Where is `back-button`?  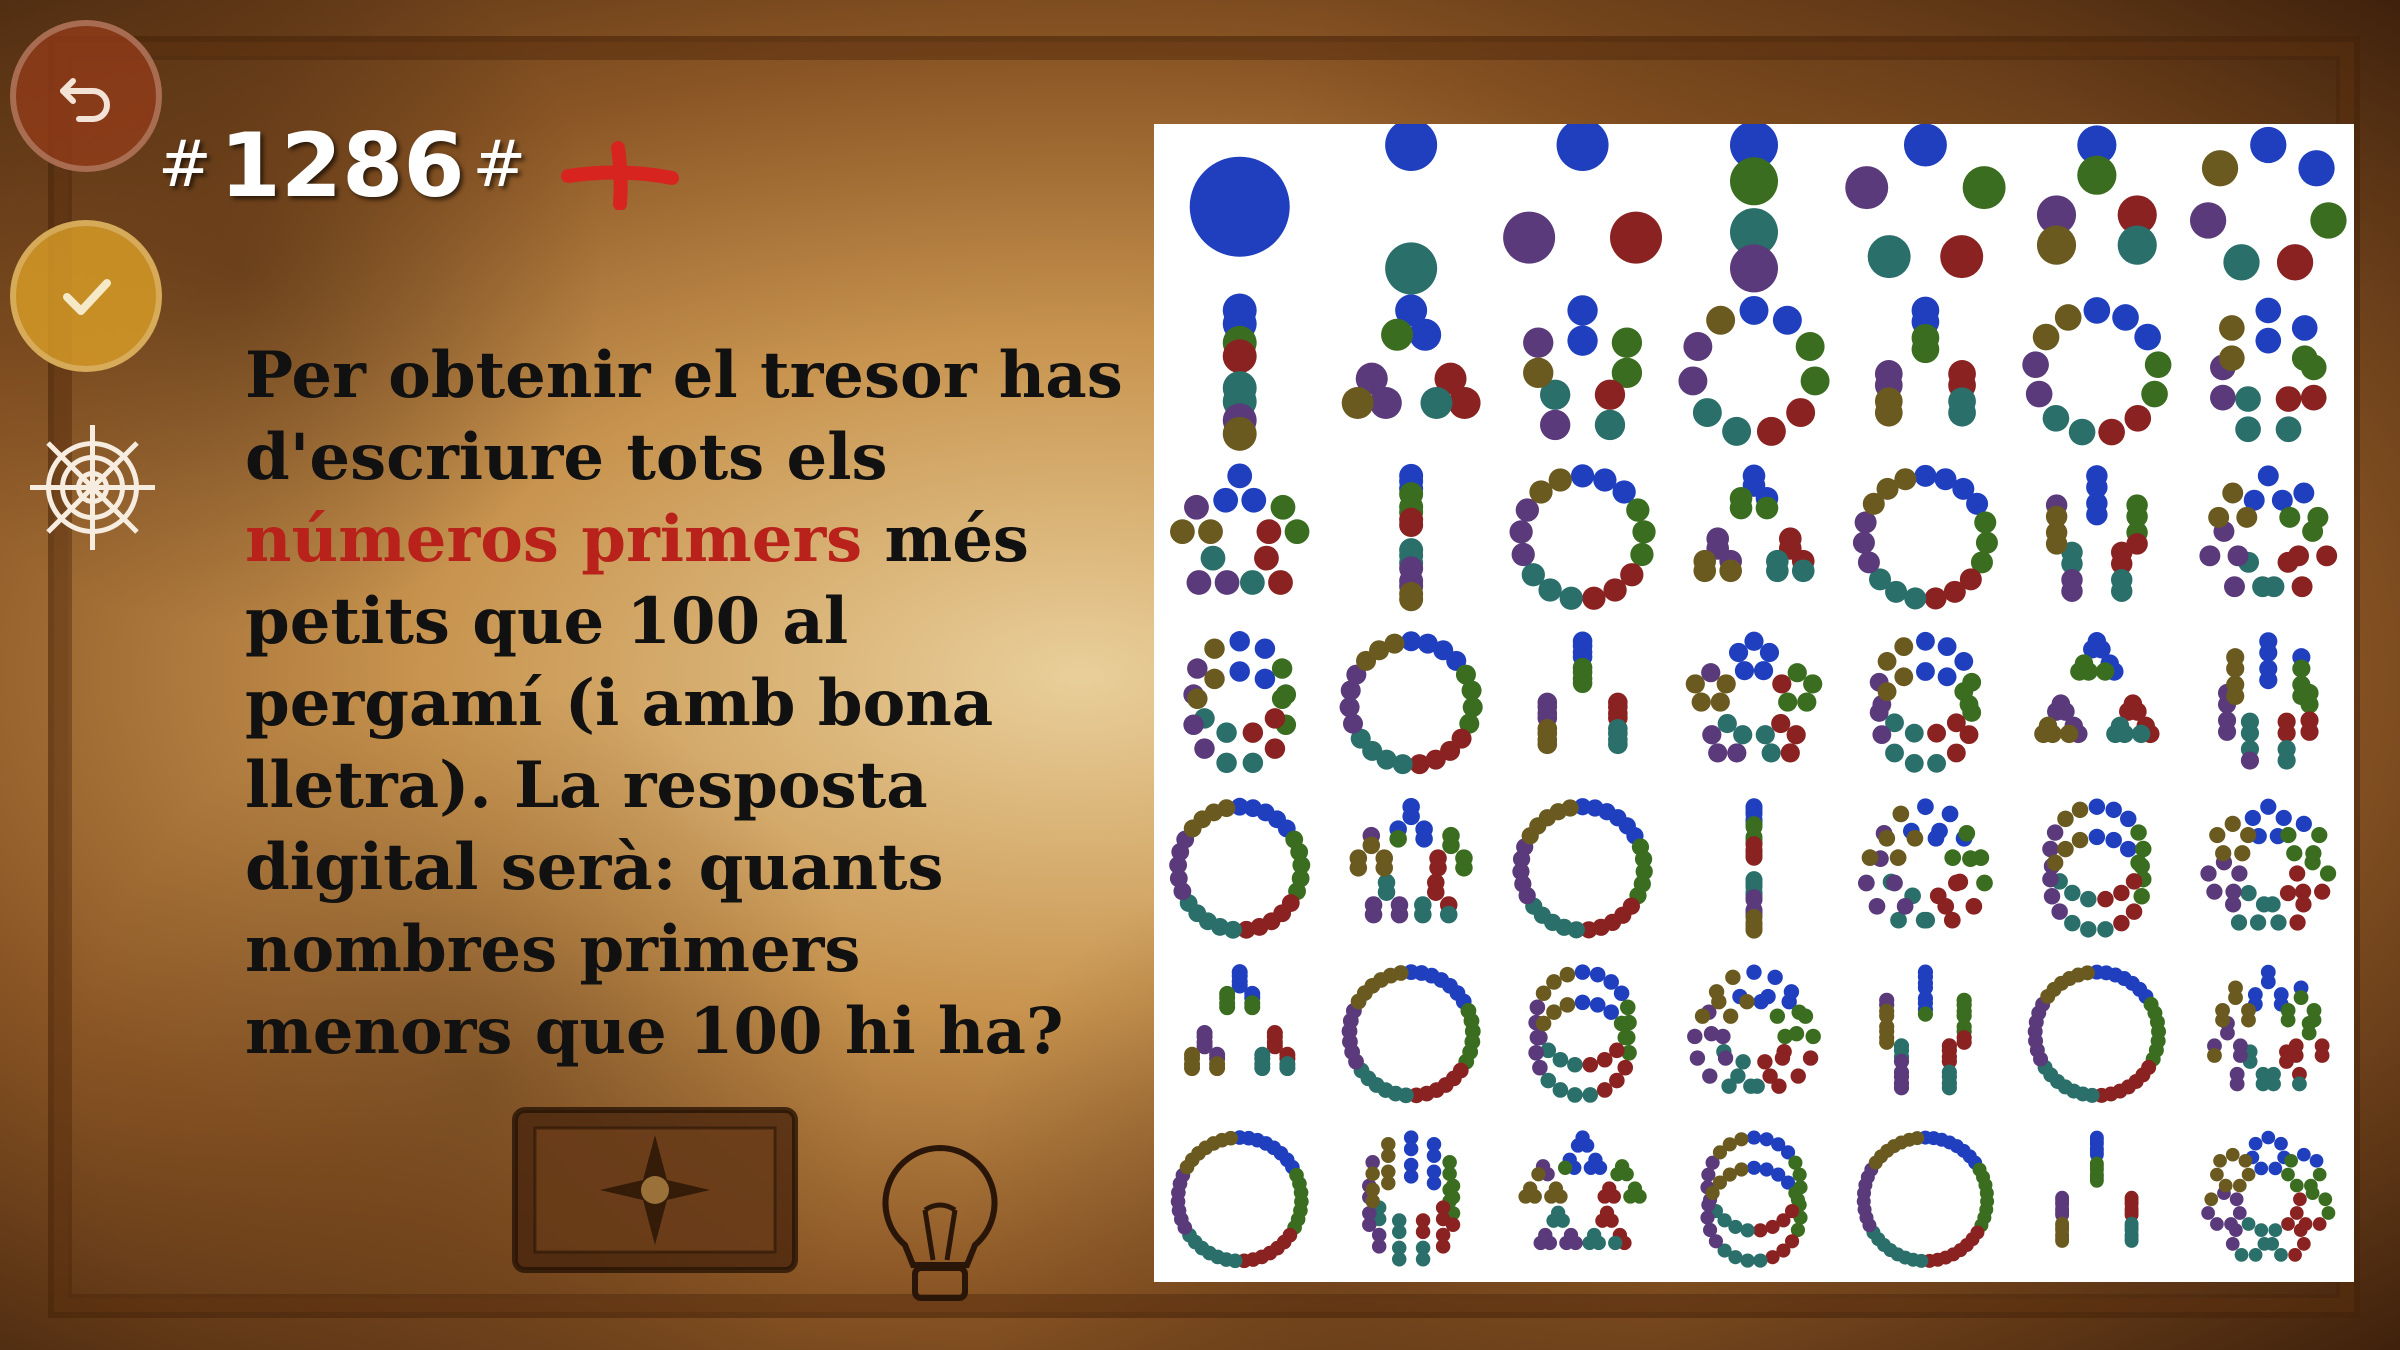
back-button is located at coordinates (86, 96).